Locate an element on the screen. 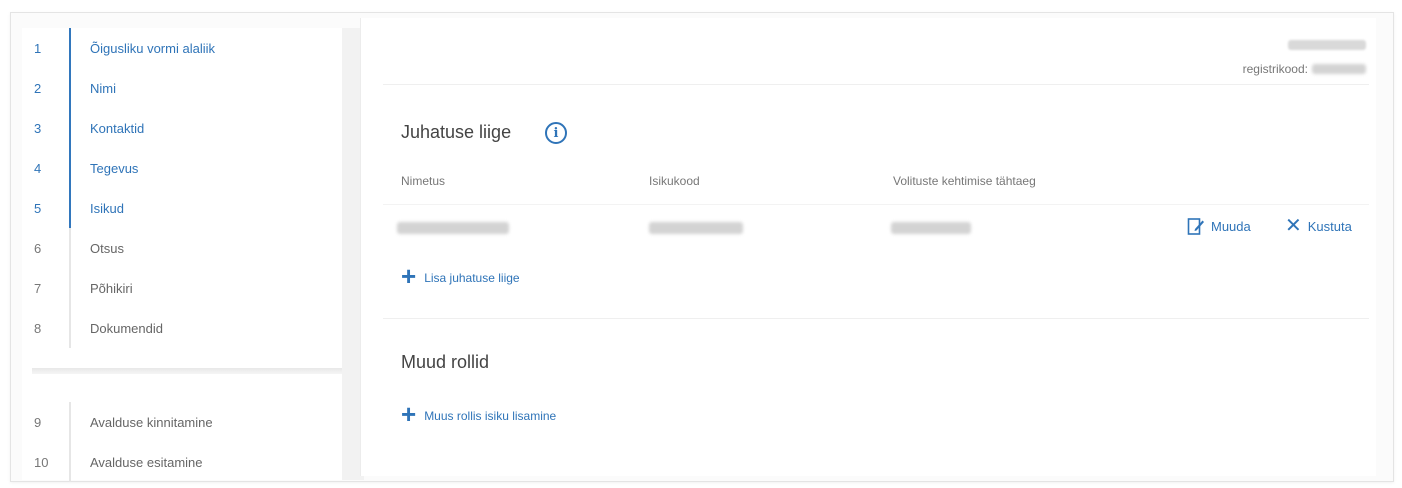  step-7: 7 Põhikiri is located at coordinates (177, 288).